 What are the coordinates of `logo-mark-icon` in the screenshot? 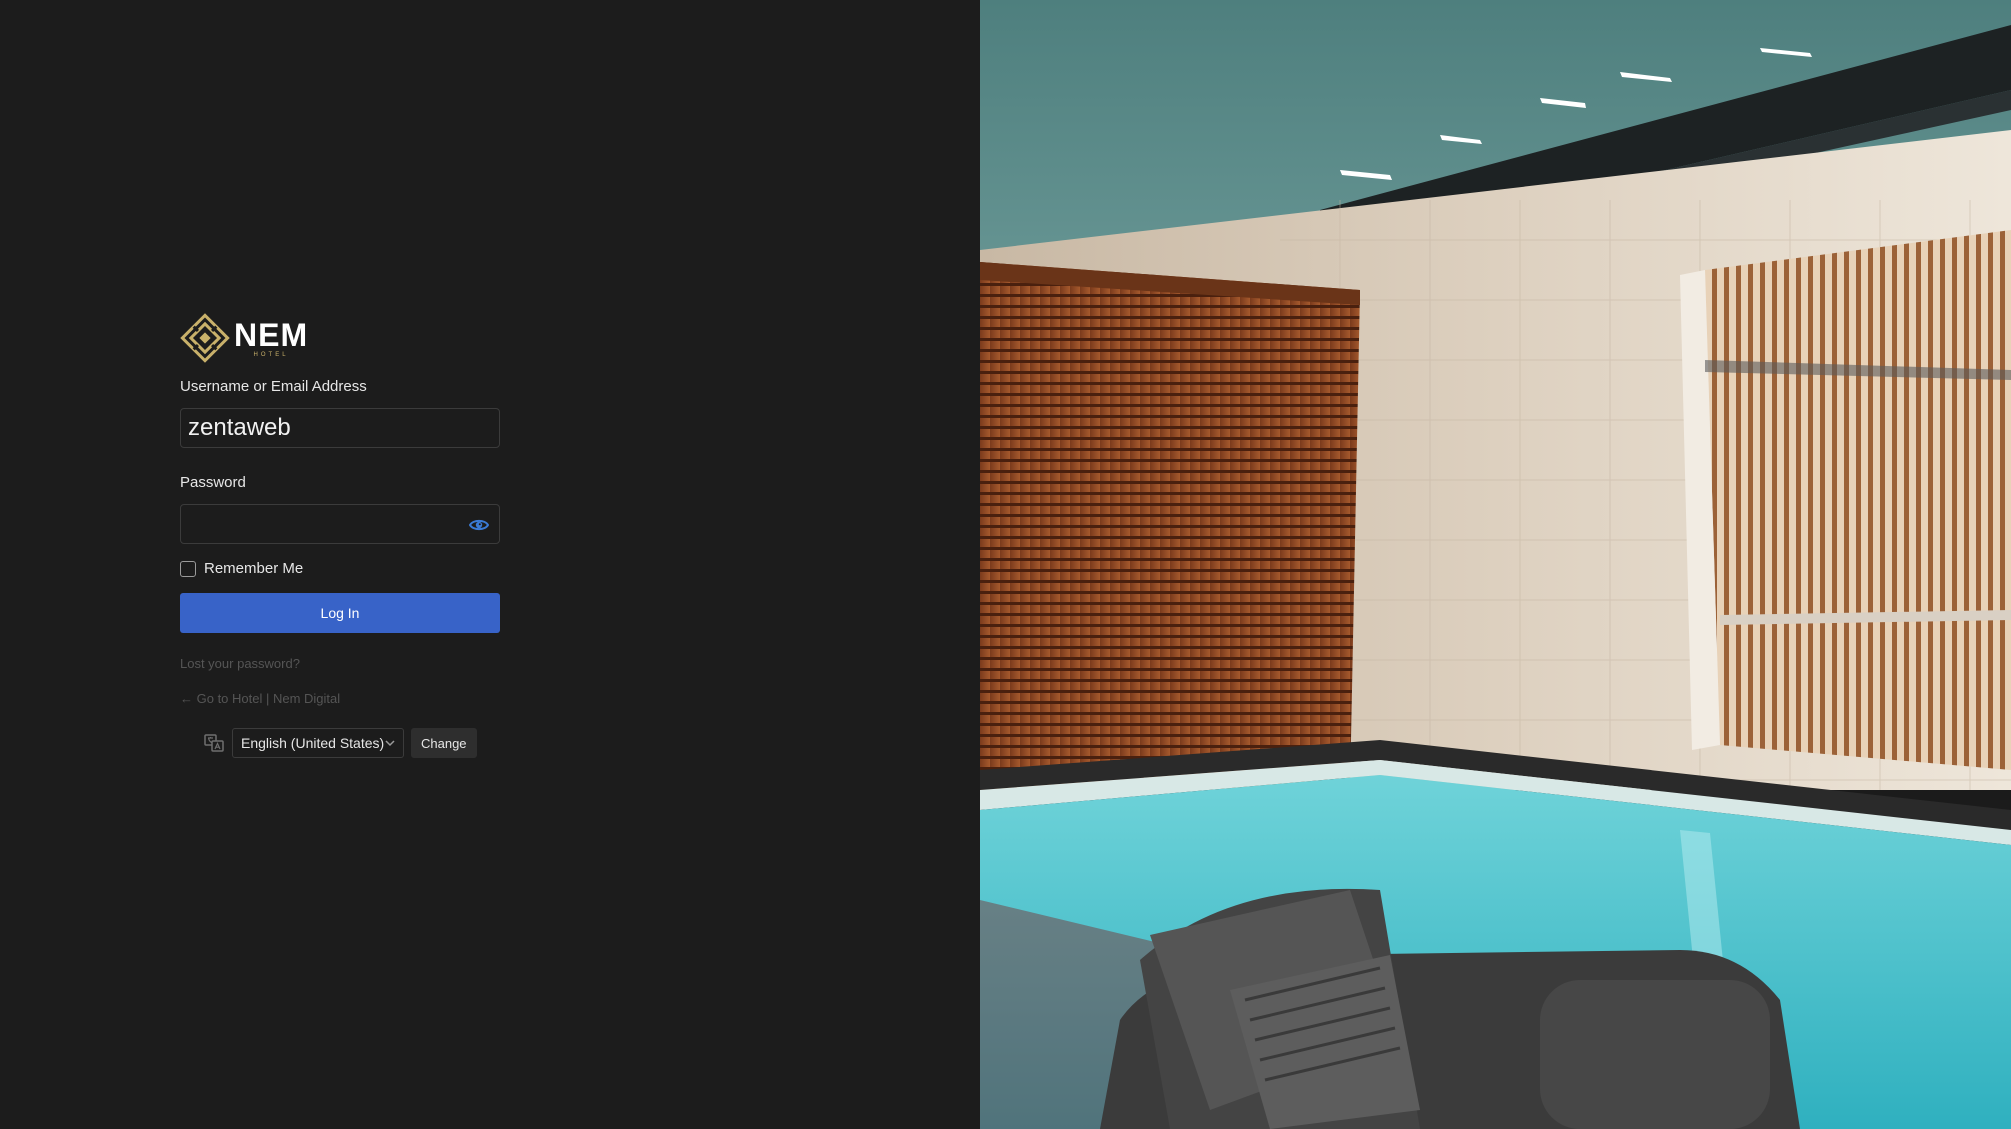 It's located at (205, 338).